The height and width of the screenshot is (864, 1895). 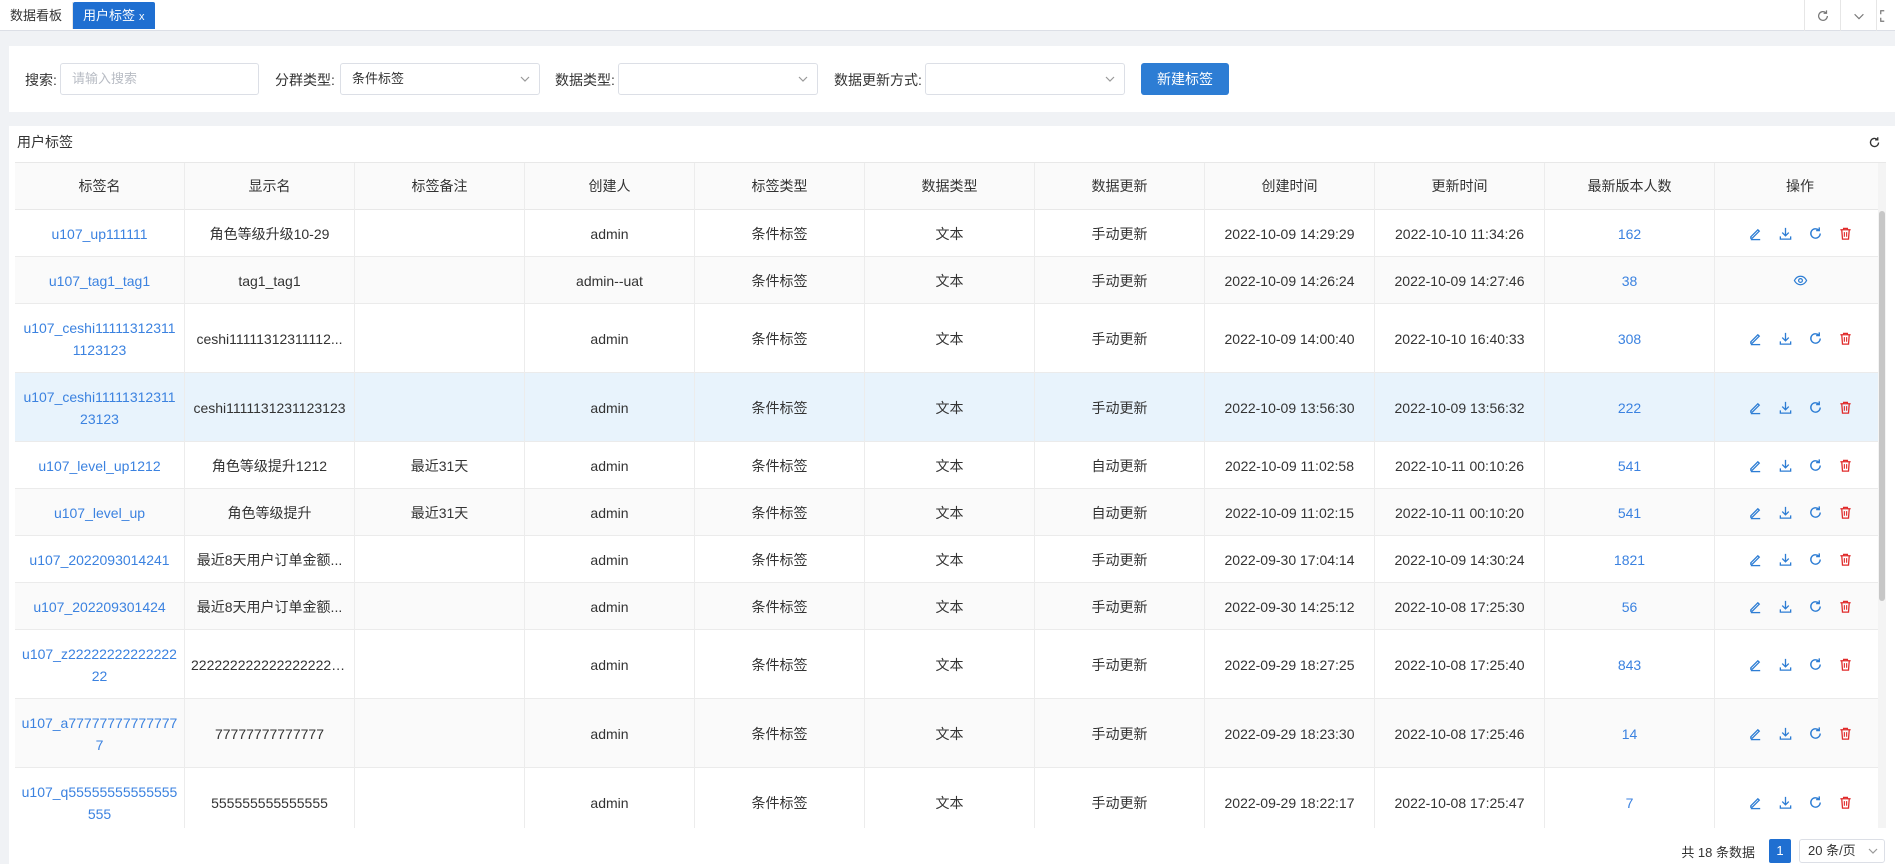 What do you see at coordinates (1460, 512) in the screenshot?
I see `cell-updated-time: 2022-10-11 00:10:20` at bounding box center [1460, 512].